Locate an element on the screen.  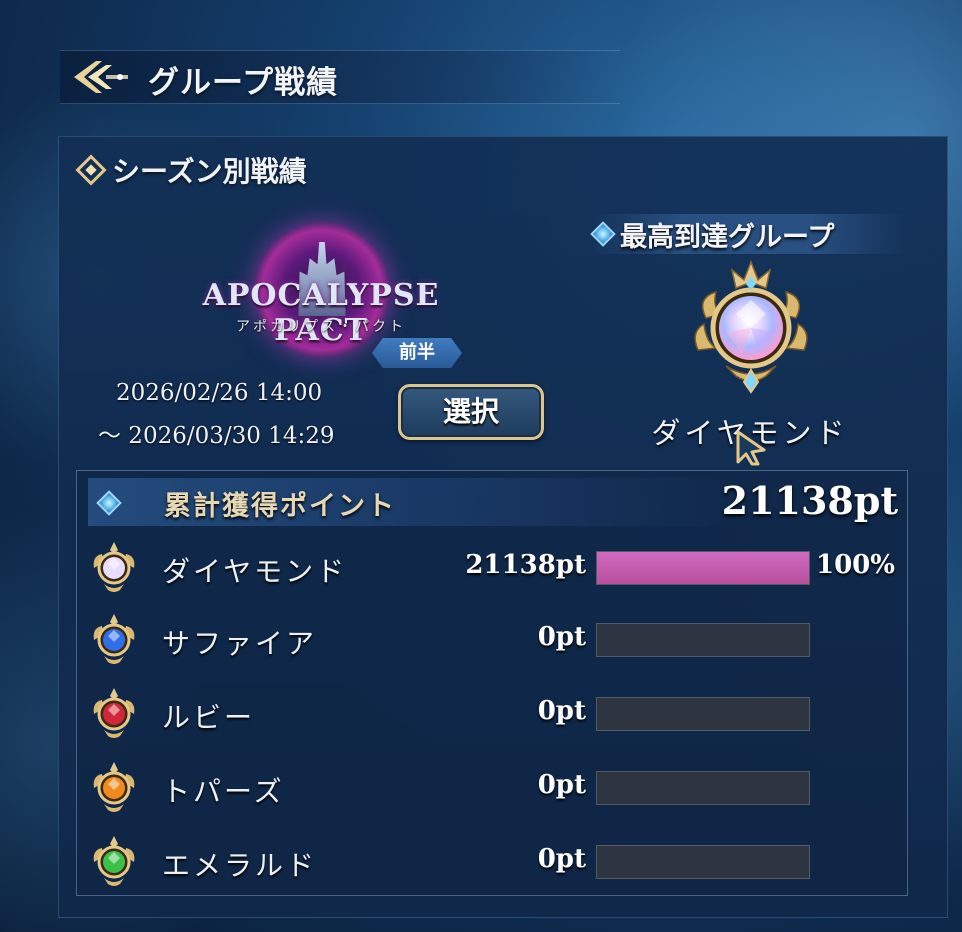
points-total: 21138pt is located at coordinates (809, 500).